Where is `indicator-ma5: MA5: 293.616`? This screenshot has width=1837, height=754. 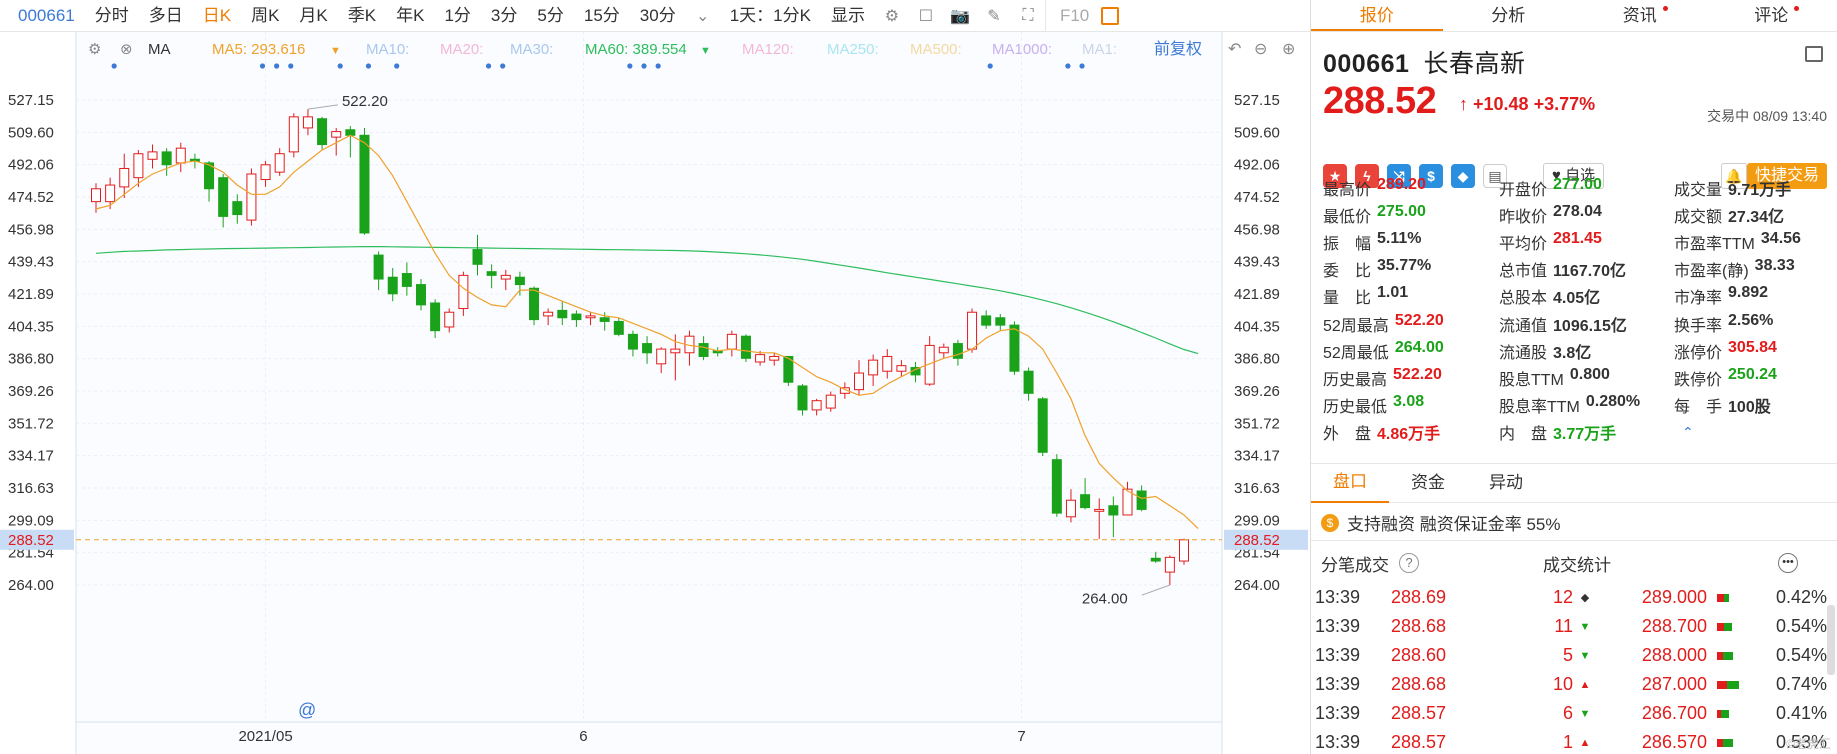 indicator-ma5: MA5: 293.616 is located at coordinates (258, 49).